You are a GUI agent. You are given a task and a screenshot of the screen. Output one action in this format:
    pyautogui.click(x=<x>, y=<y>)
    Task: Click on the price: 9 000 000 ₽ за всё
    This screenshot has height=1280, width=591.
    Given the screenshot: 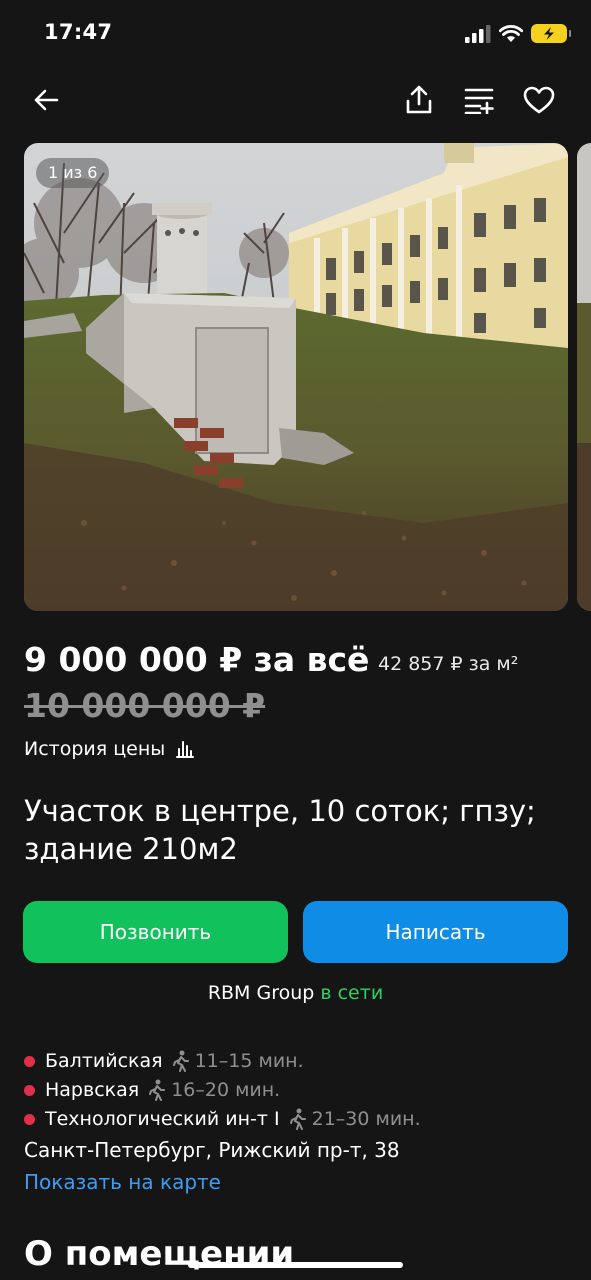 What is the action you would take?
    pyautogui.click(x=197, y=659)
    